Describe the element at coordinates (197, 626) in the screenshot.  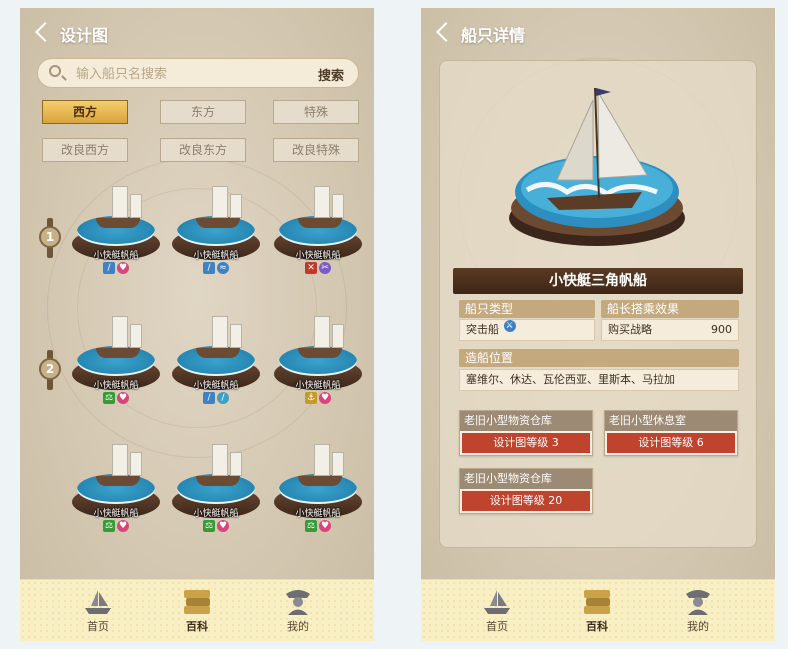
I see `nav-wiki-label: 百科` at that location.